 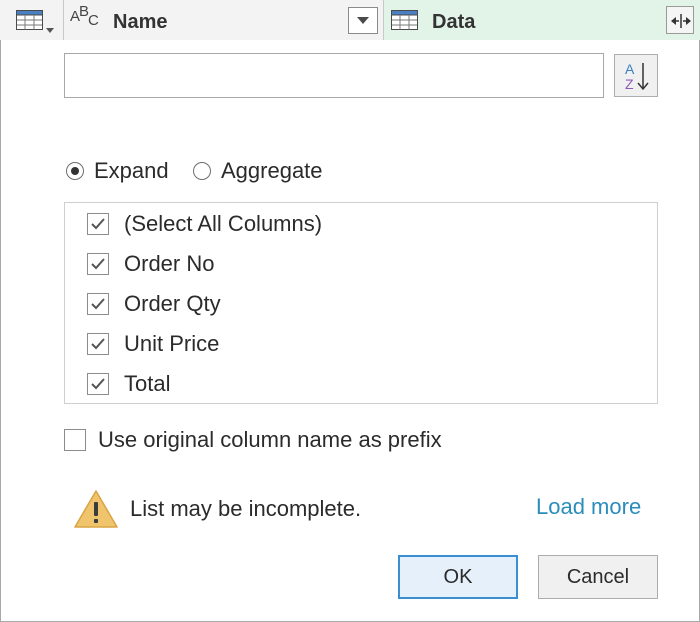 I want to click on prefix-label: Use original column name as prefix, so click(x=270, y=439).